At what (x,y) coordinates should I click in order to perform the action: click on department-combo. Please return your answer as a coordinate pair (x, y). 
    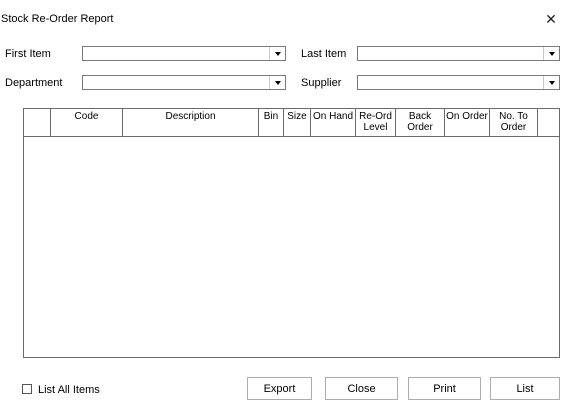
    Looking at the image, I should click on (184, 82).